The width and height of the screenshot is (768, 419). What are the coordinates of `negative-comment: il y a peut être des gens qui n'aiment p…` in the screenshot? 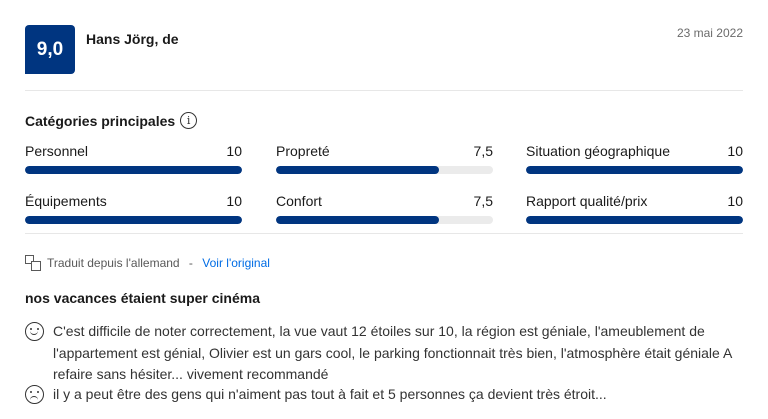 It's located at (384, 395).